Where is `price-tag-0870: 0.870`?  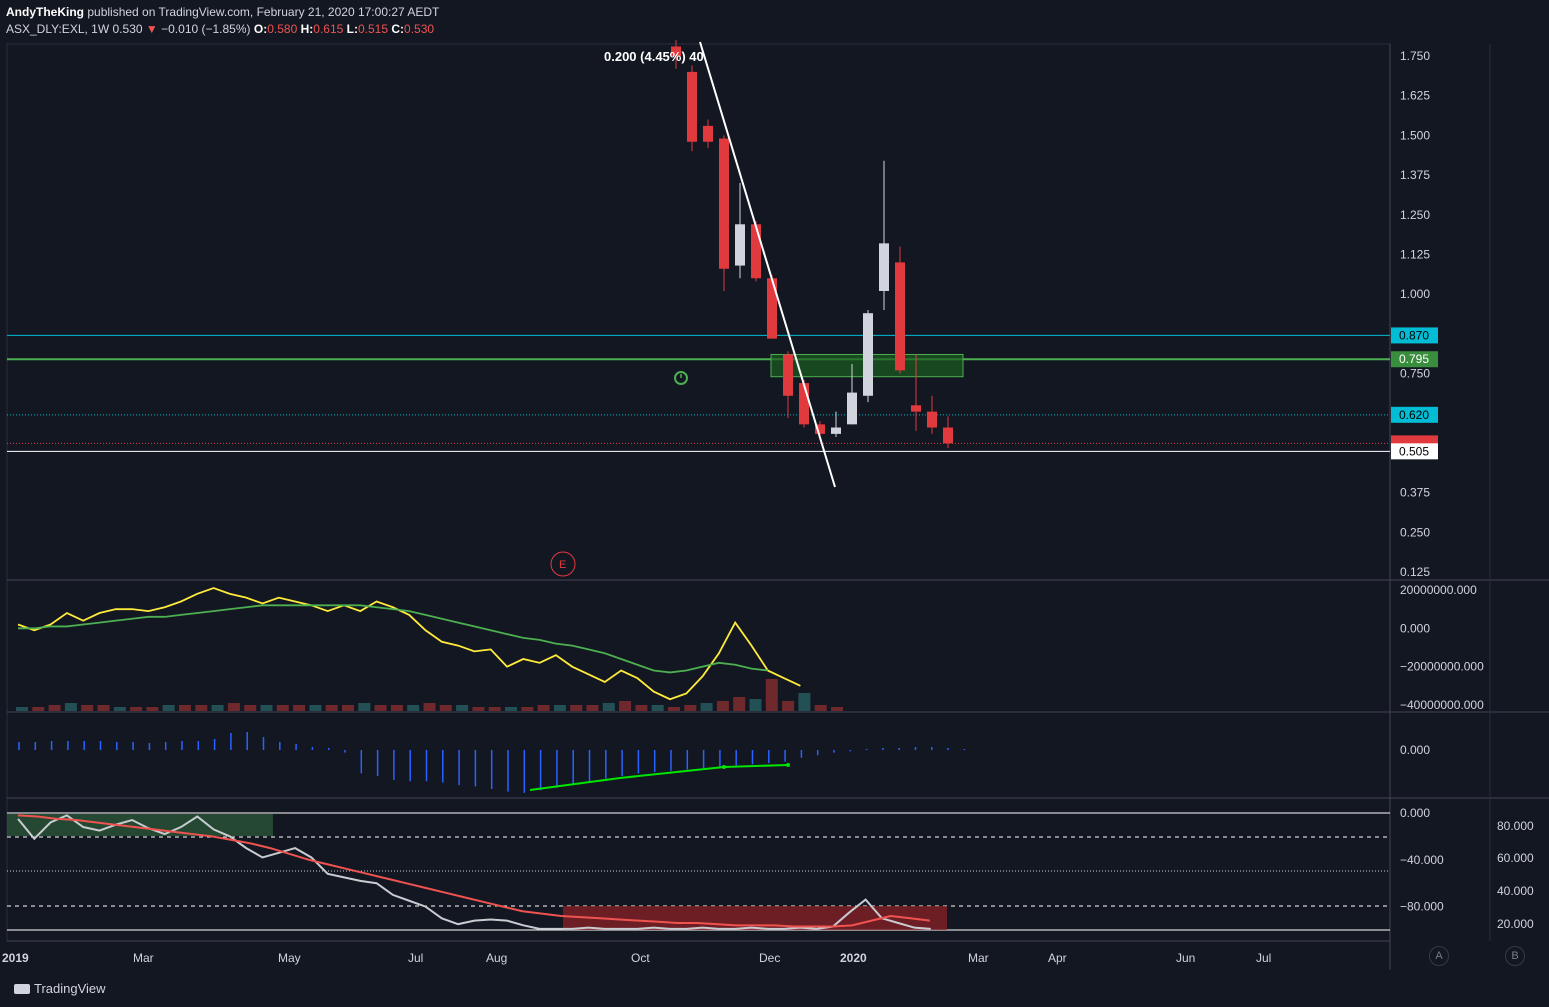 price-tag-0870: 0.870 is located at coordinates (1414, 335).